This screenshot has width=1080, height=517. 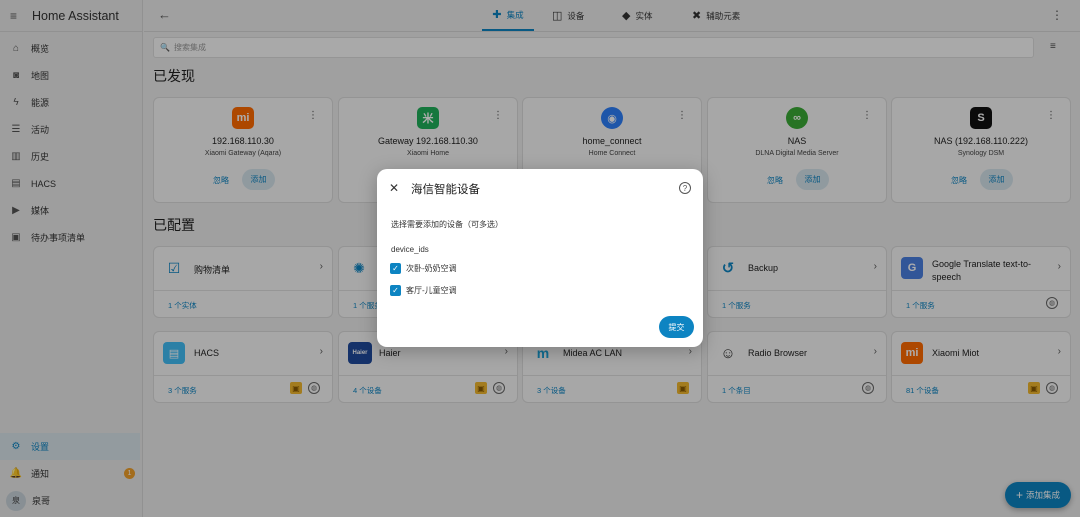 I want to click on option-label: 次卧-奶奶空调, so click(x=431, y=268).